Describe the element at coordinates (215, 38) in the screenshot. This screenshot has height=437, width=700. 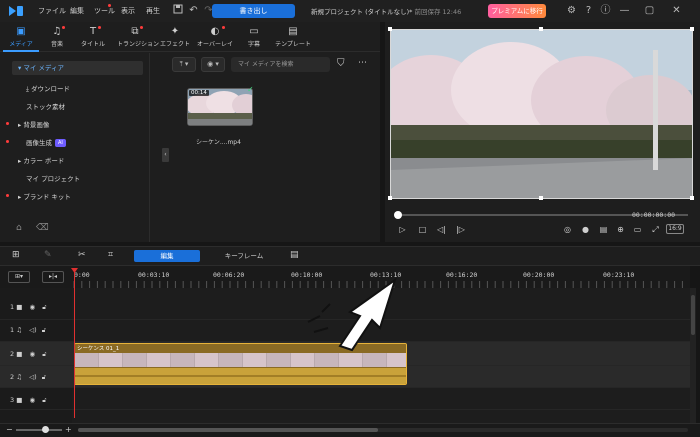
I see `tab-overlay: ◐ オーバーレイ` at that location.